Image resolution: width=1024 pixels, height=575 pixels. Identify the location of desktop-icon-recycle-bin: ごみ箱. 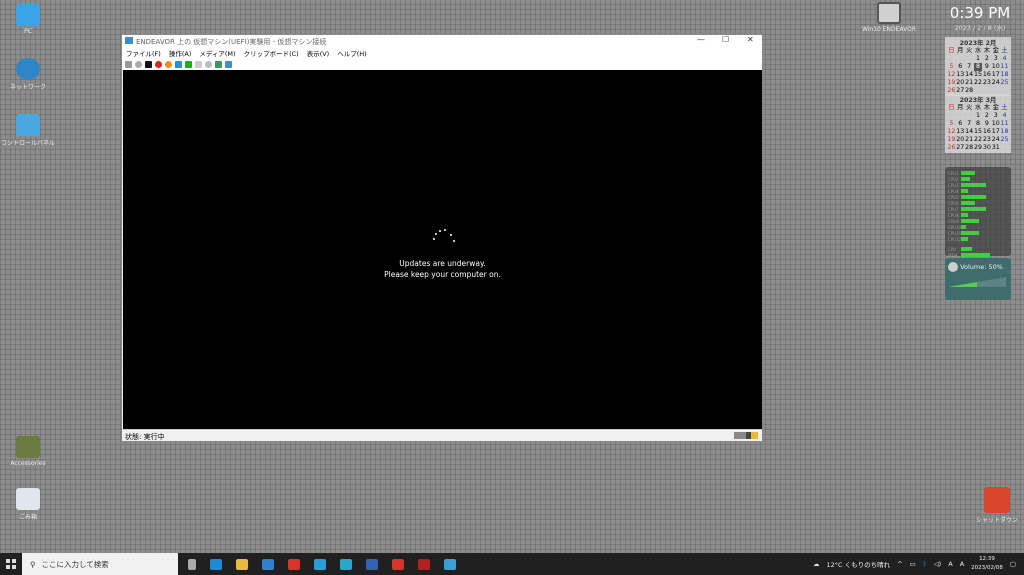
(28, 504).